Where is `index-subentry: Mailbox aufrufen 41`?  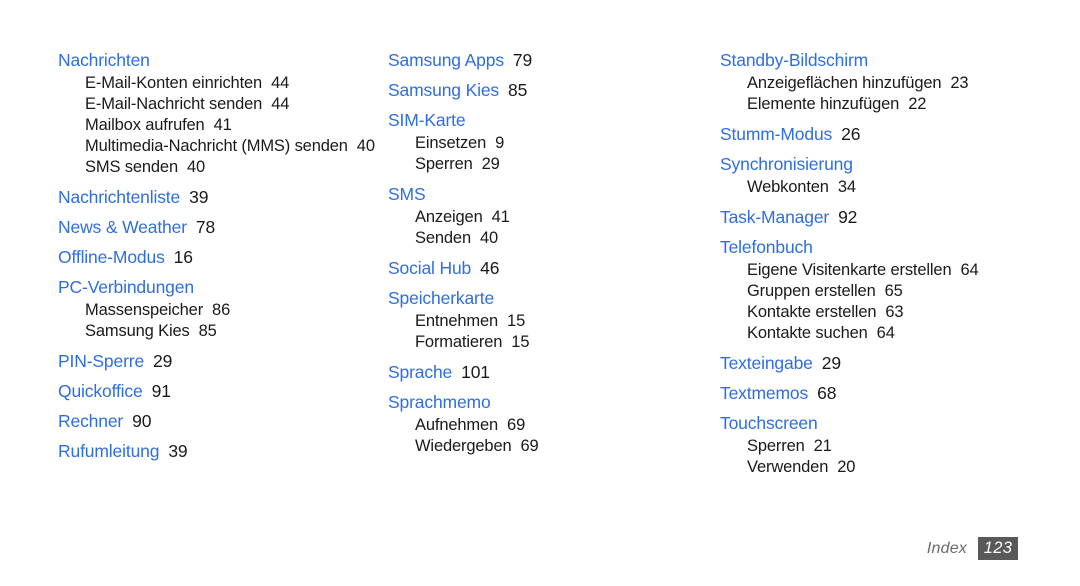
index-subentry: Mailbox aufrufen 41 is located at coordinates (217, 125).